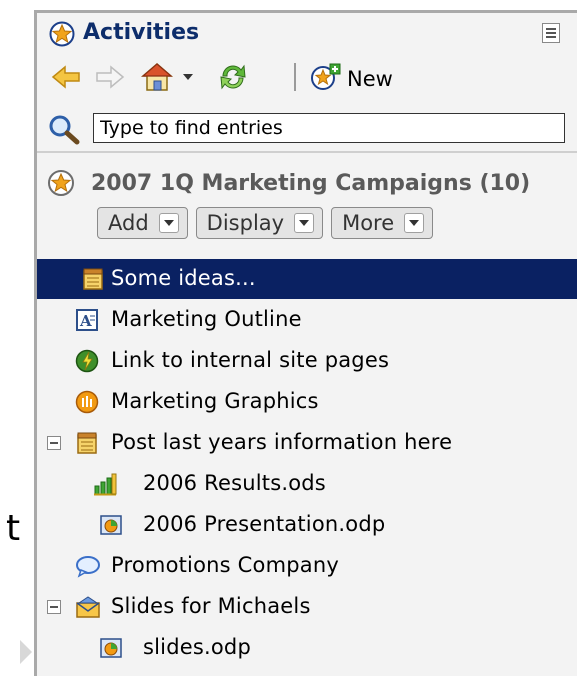 The width and height of the screenshot is (577, 676). I want to click on list-item-slides-odp: slides.odp, so click(307, 648).